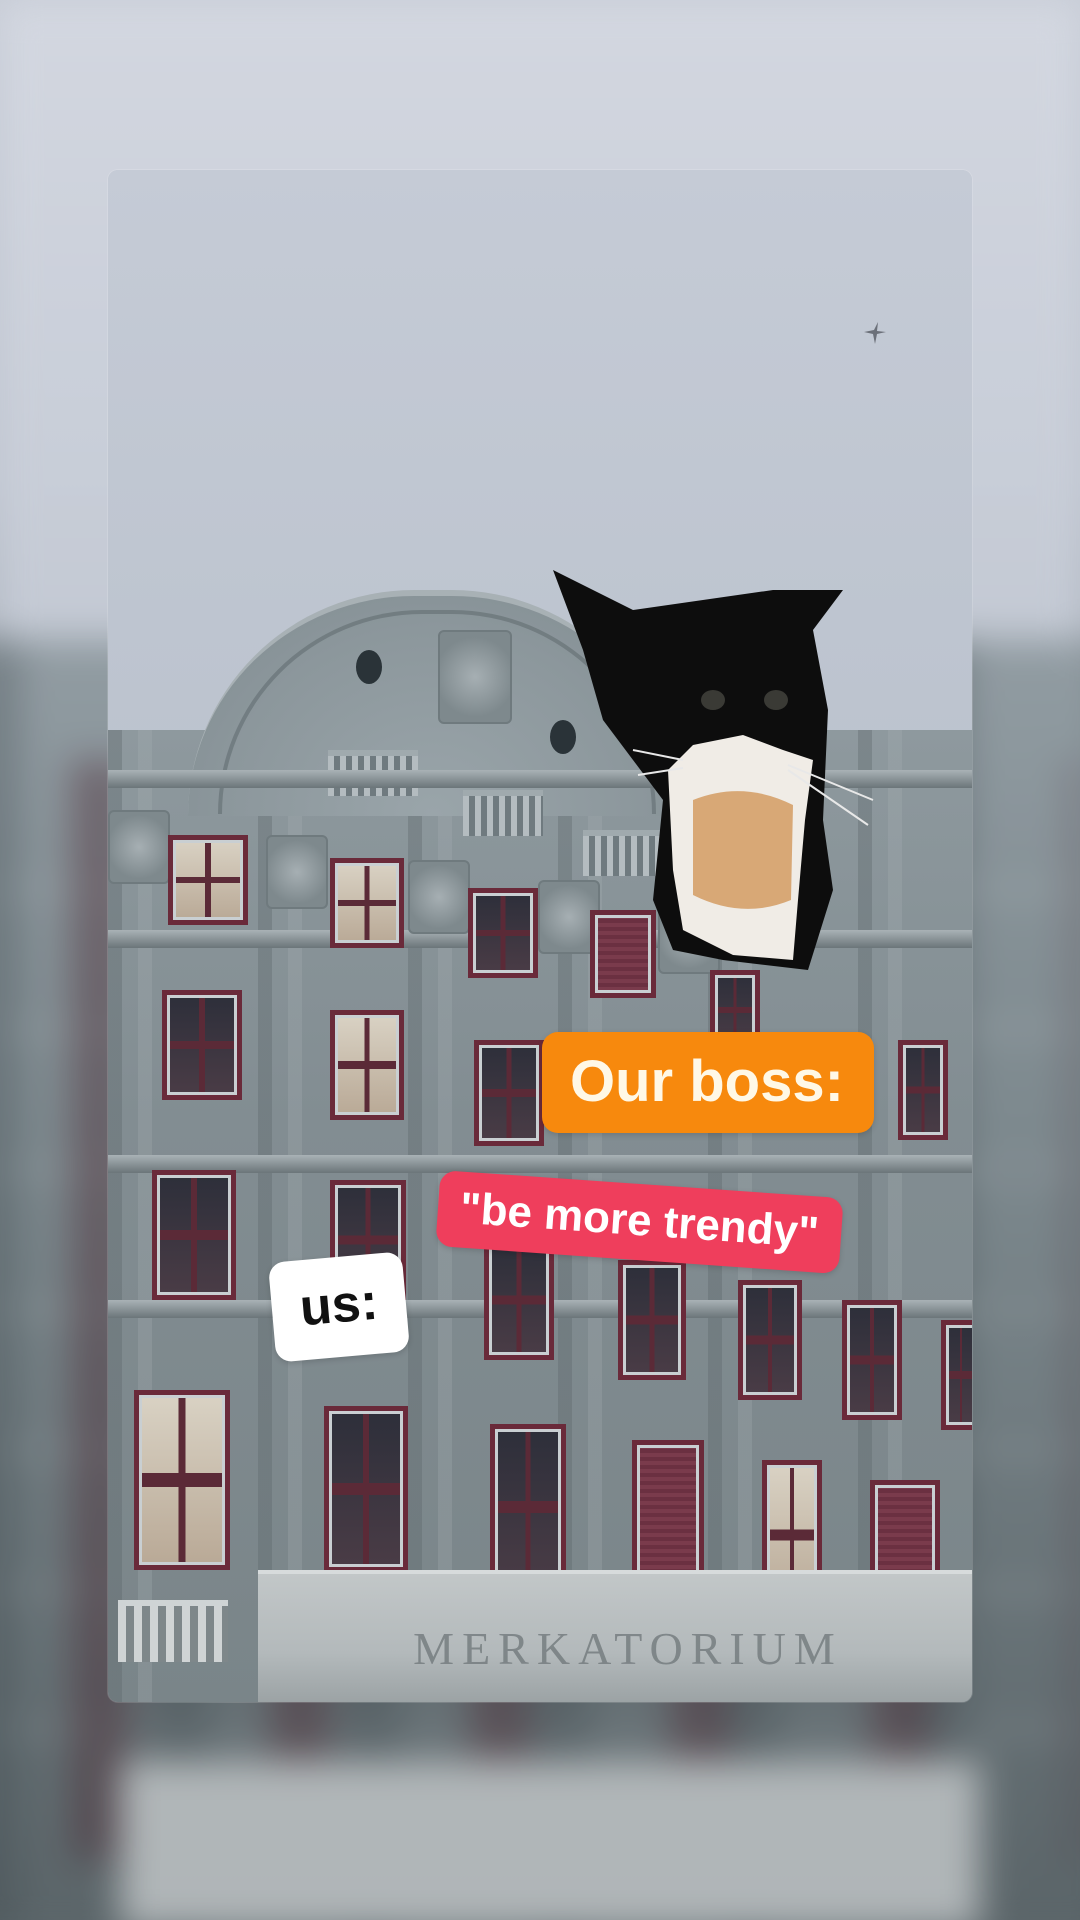 The width and height of the screenshot is (1080, 1920). What do you see at coordinates (339, 1307) in the screenshot?
I see `us-caption: us:` at bounding box center [339, 1307].